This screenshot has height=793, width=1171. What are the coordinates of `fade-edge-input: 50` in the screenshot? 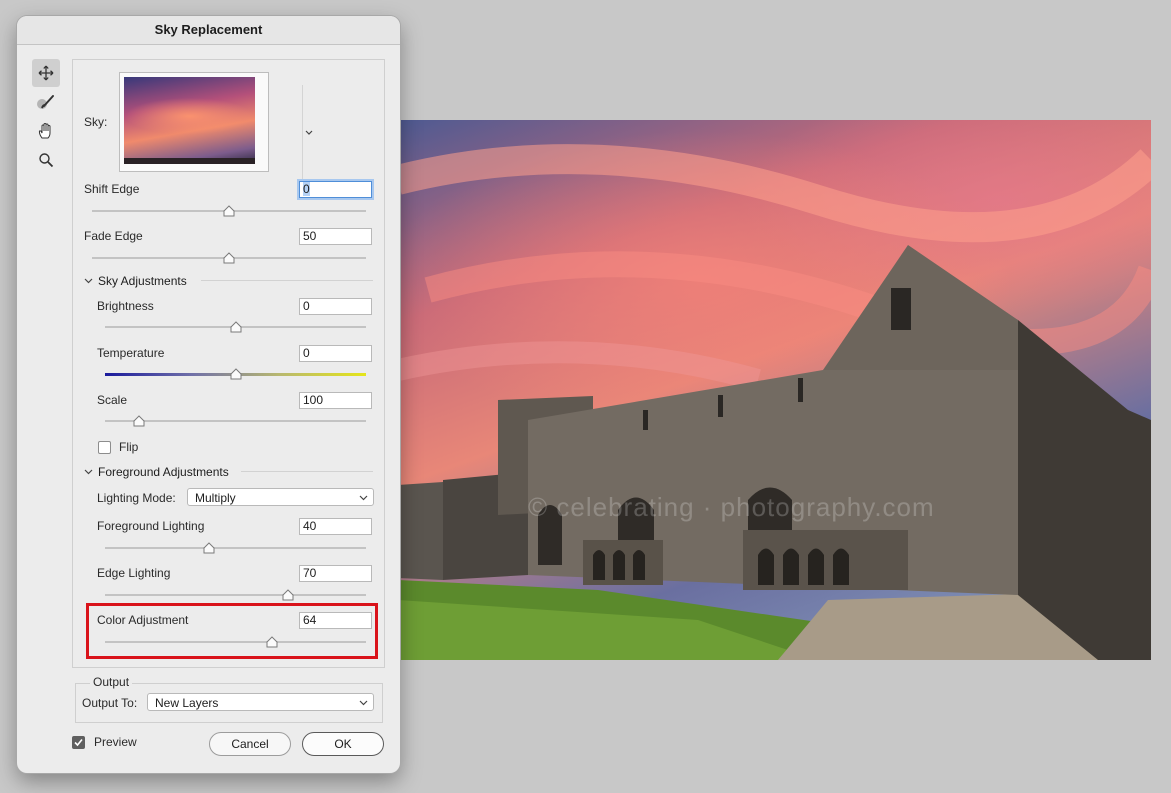 It's located at (335, 236).